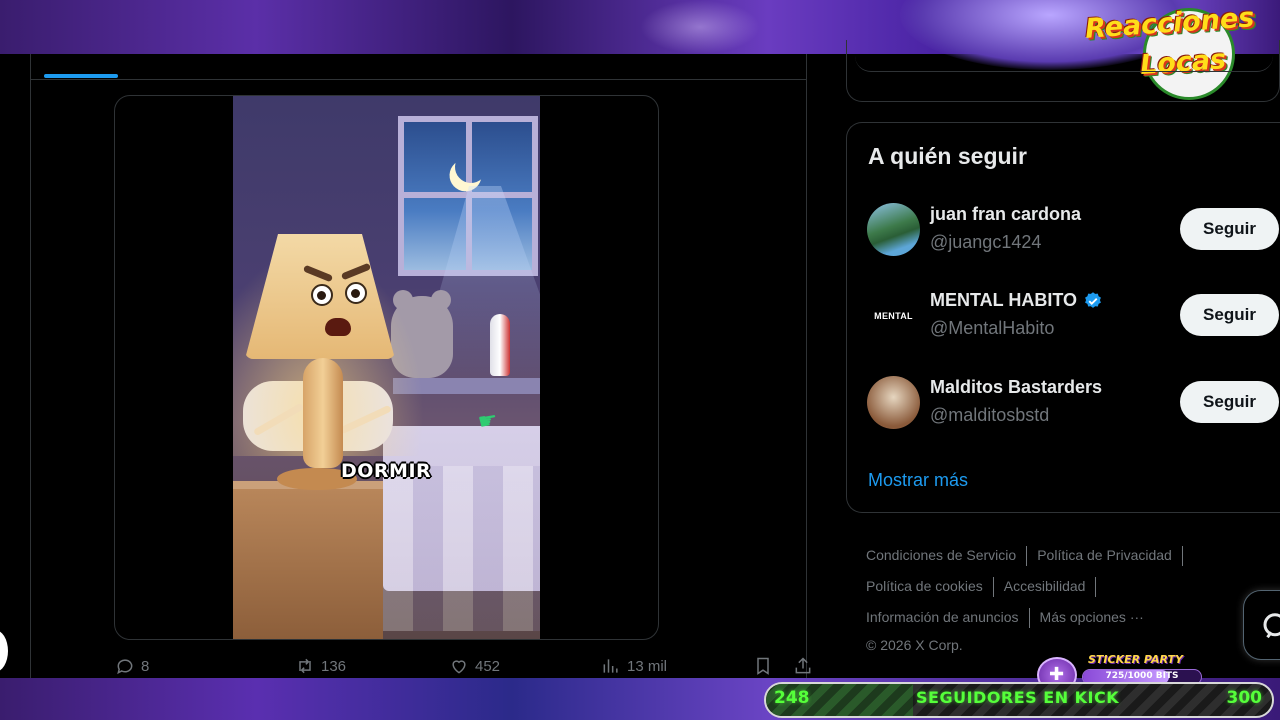  Describe the element at coordinates (1045, 586) in the screenshot. I see `footer-link-accessibility: Accesibilidad` at that location.